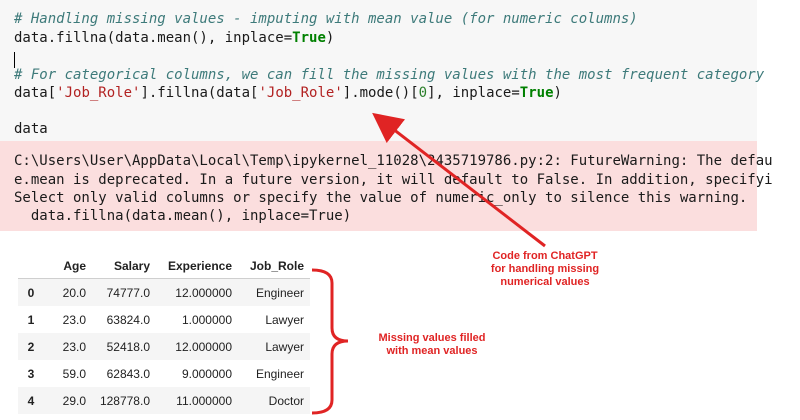  What do you see at coordinates (545, 256) in the screenshot?
I see `annotation-text: Code from ChatGPT` at bounding box center [545, 256].